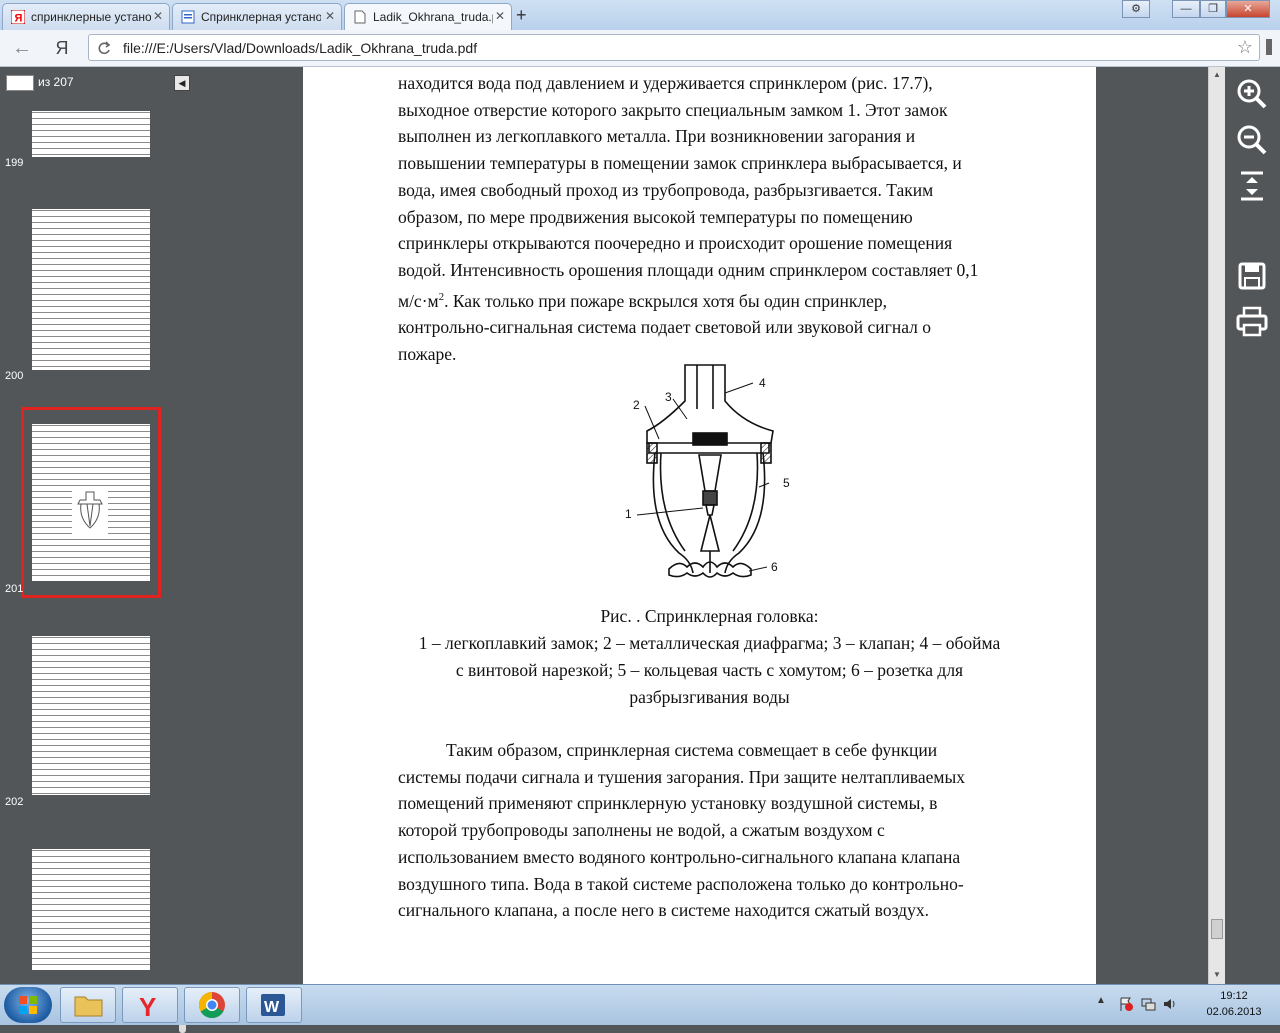 The image size is (1280, 1033). I want to click on svg-text: W, so click(272, 1007).